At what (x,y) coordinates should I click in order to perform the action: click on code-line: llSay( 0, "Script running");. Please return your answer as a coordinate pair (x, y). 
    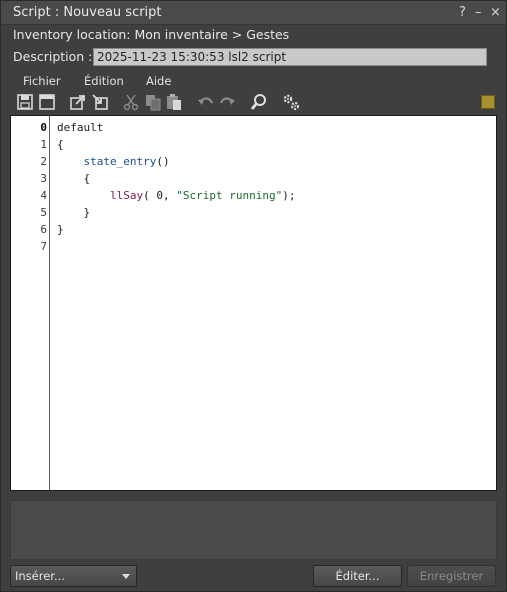
    Looking at the image, I should click on (176, 195).